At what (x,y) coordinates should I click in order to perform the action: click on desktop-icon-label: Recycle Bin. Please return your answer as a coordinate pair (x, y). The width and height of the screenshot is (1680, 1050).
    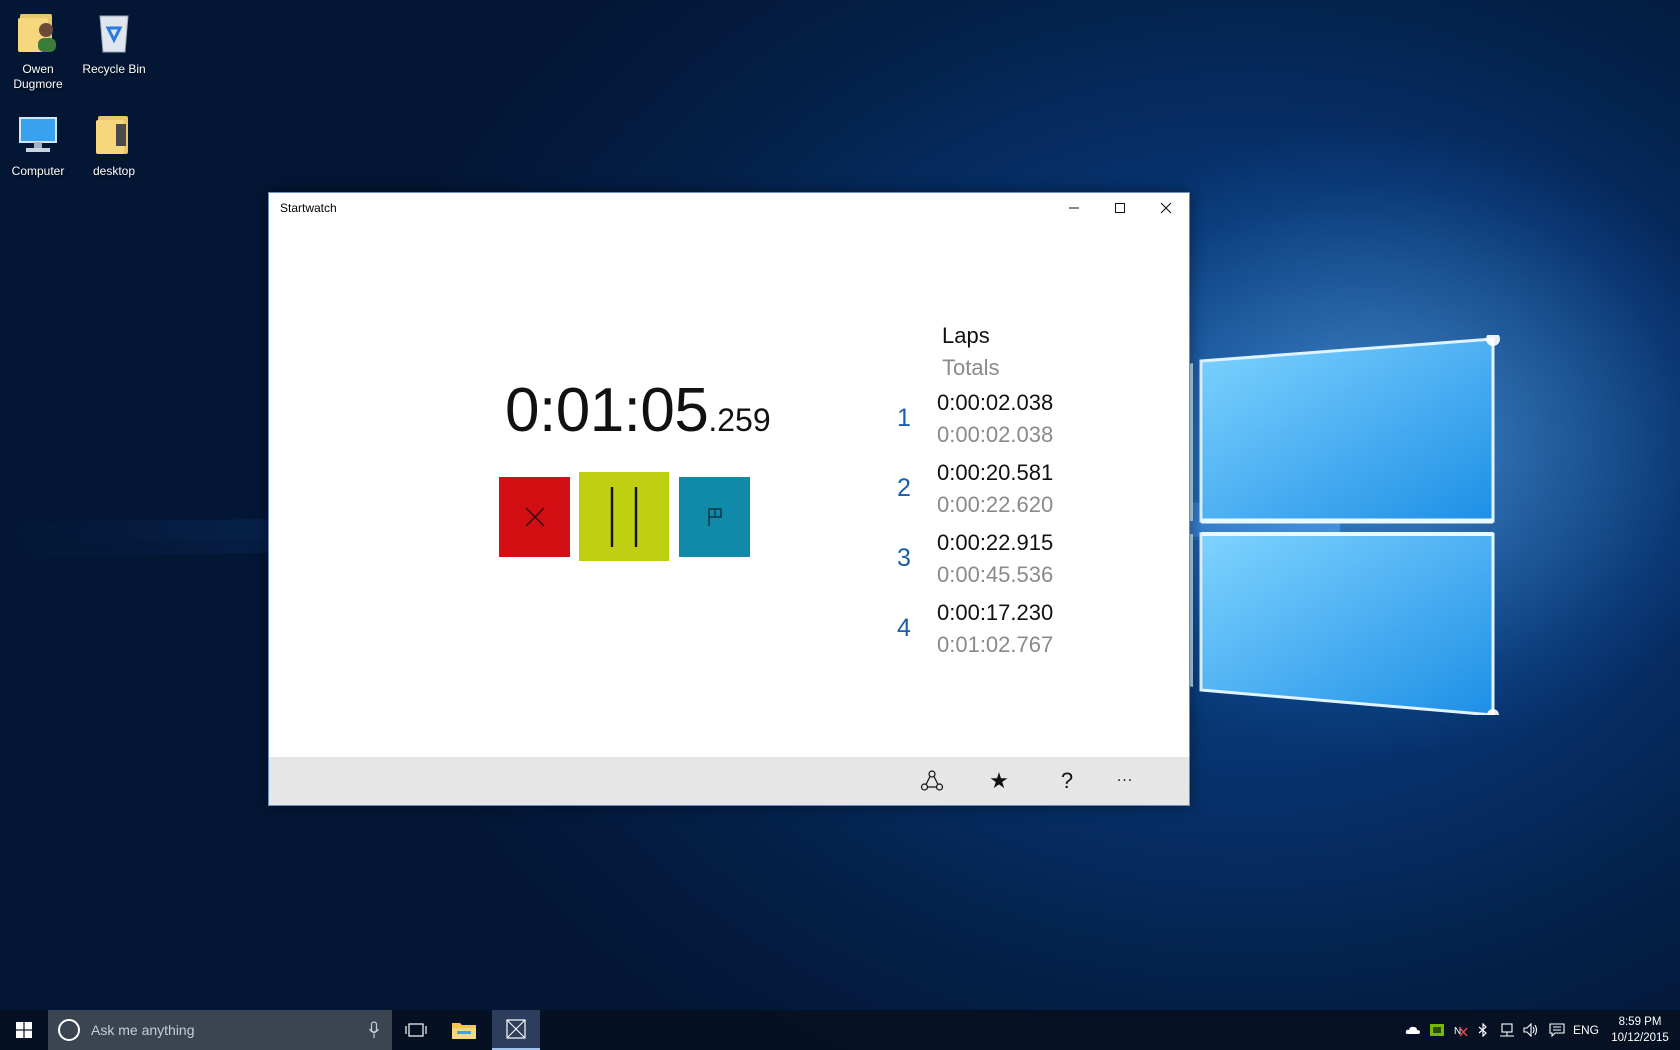
    Looking at the image, I should click on (114, 69).